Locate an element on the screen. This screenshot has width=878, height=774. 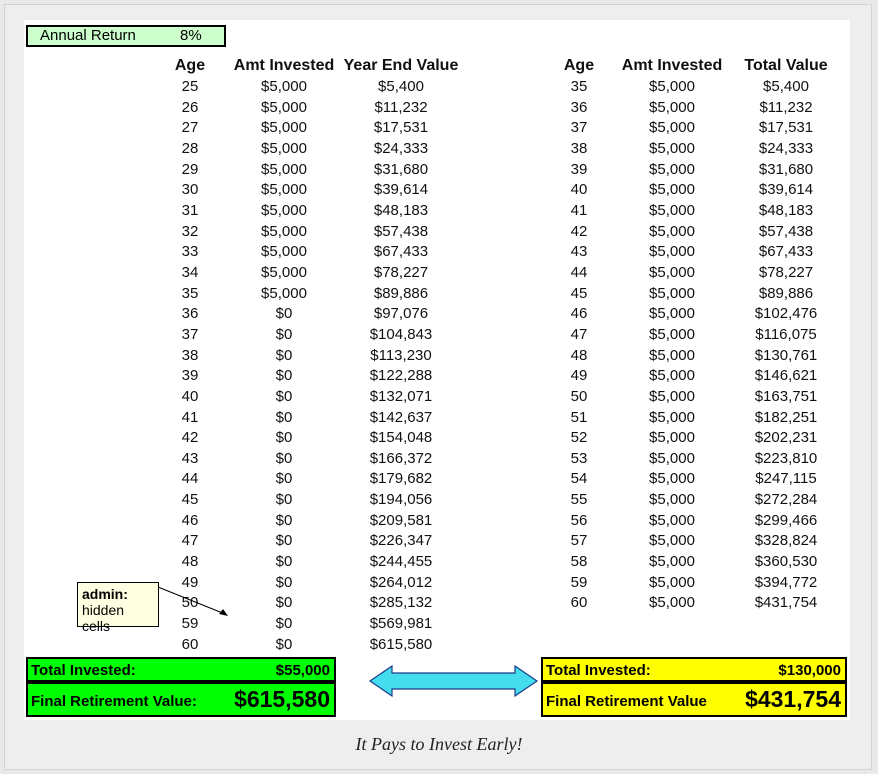
figure-caption: It Pays to Invest Early! is located at coordinates (439, 744).